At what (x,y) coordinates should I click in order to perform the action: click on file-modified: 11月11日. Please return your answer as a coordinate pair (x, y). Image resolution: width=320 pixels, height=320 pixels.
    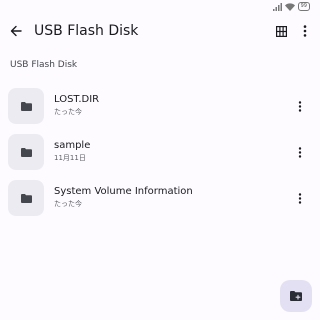
    Looking at the image, I should click on (70, 158).